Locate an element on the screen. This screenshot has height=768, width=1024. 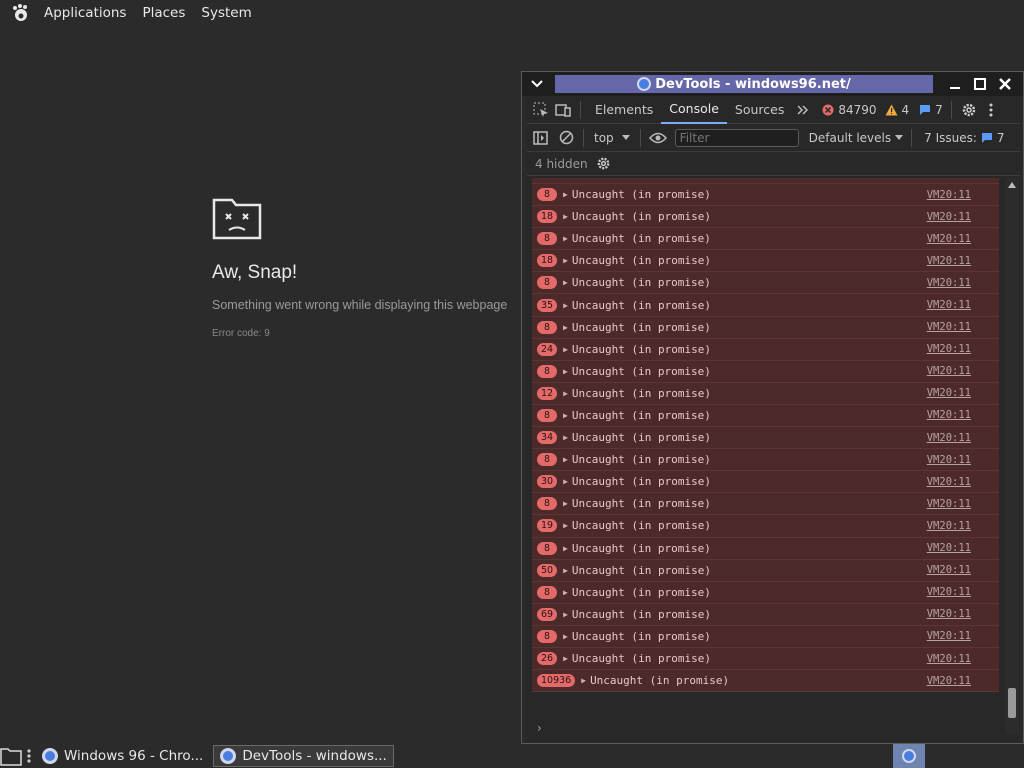
tab-console: Console is located at coordinates (694, 110).